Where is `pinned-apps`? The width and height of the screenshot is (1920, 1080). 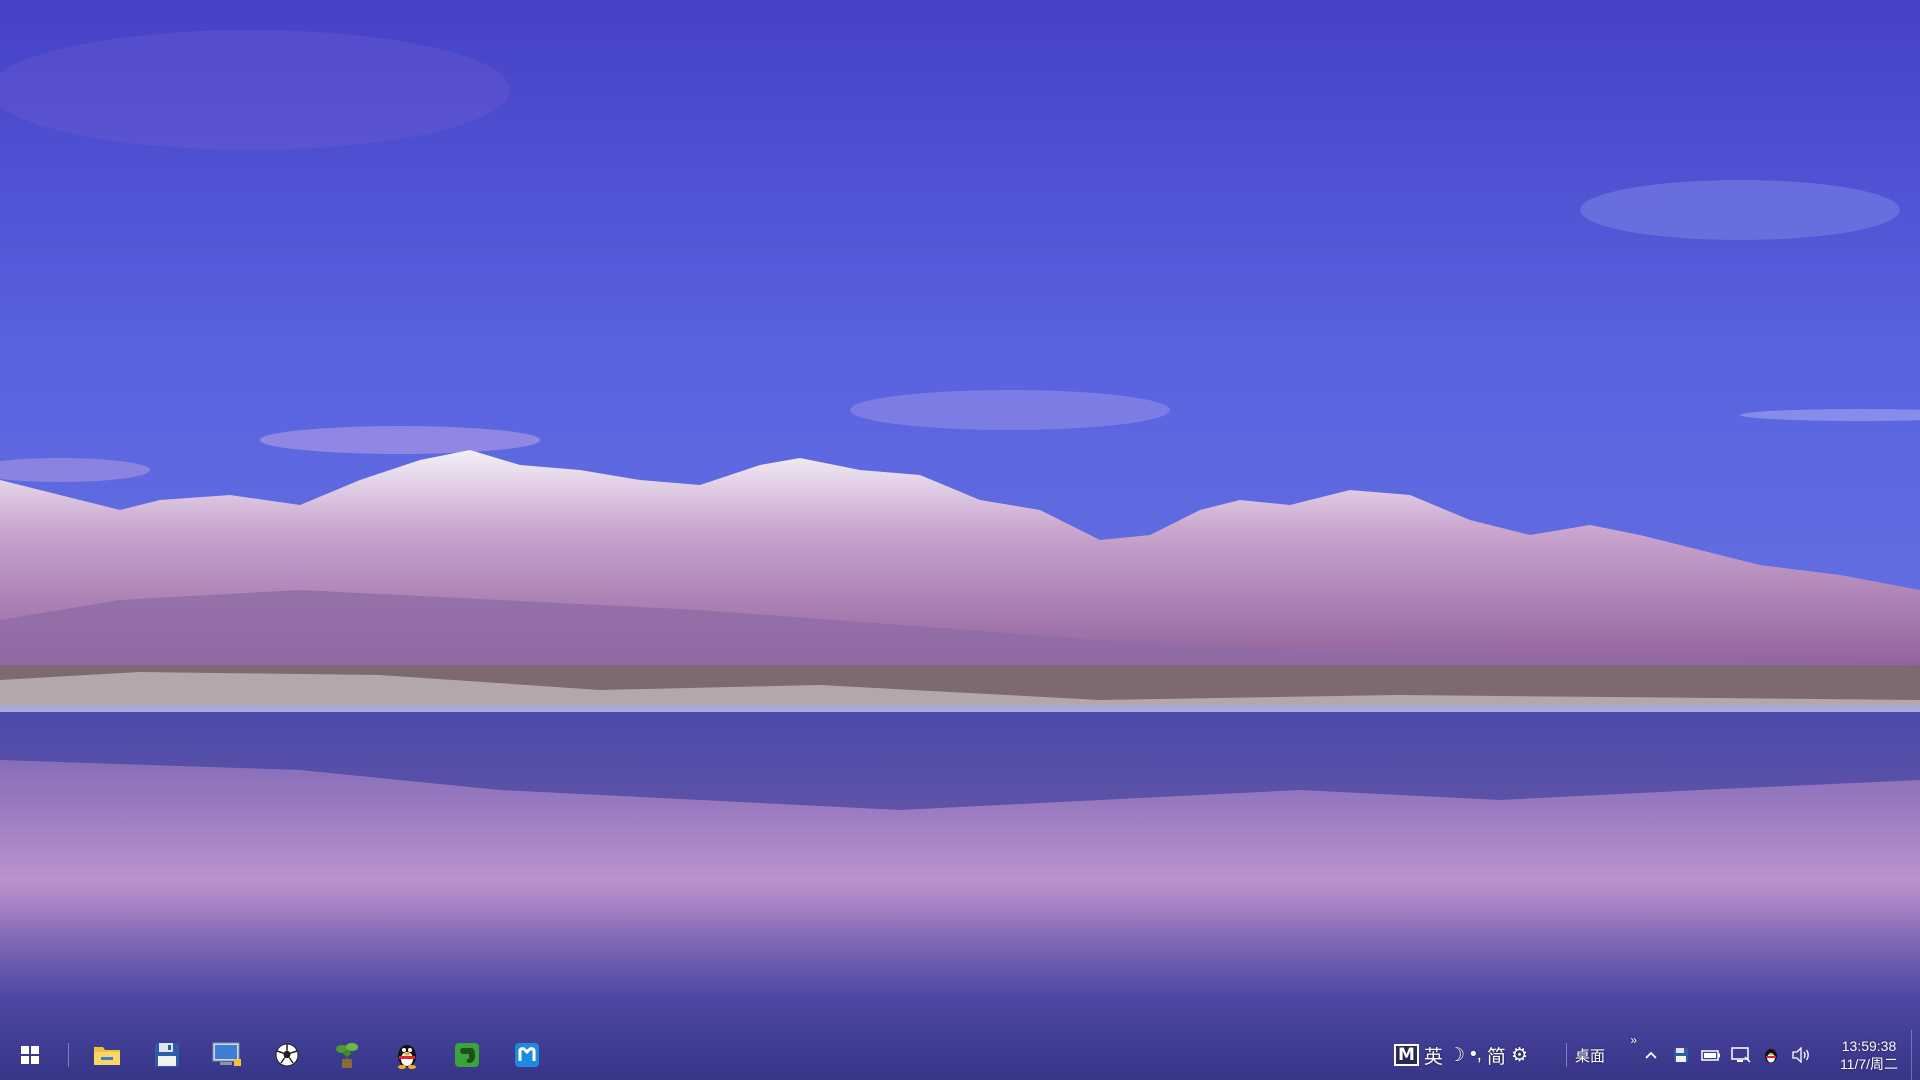 pinned-apps is located at coordinates (317, 1055).